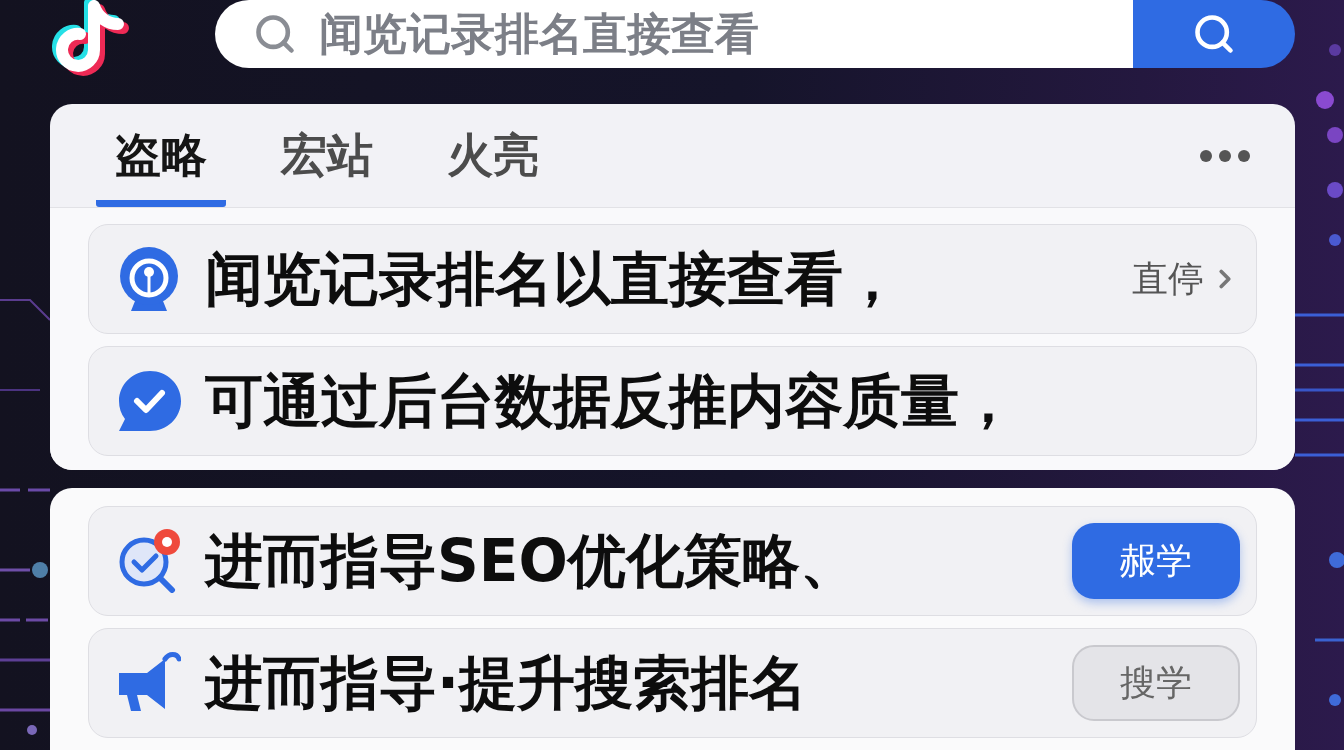  I want to click on list-row: 闻览记录排名以直接查看， 直停, so click(672, 279).